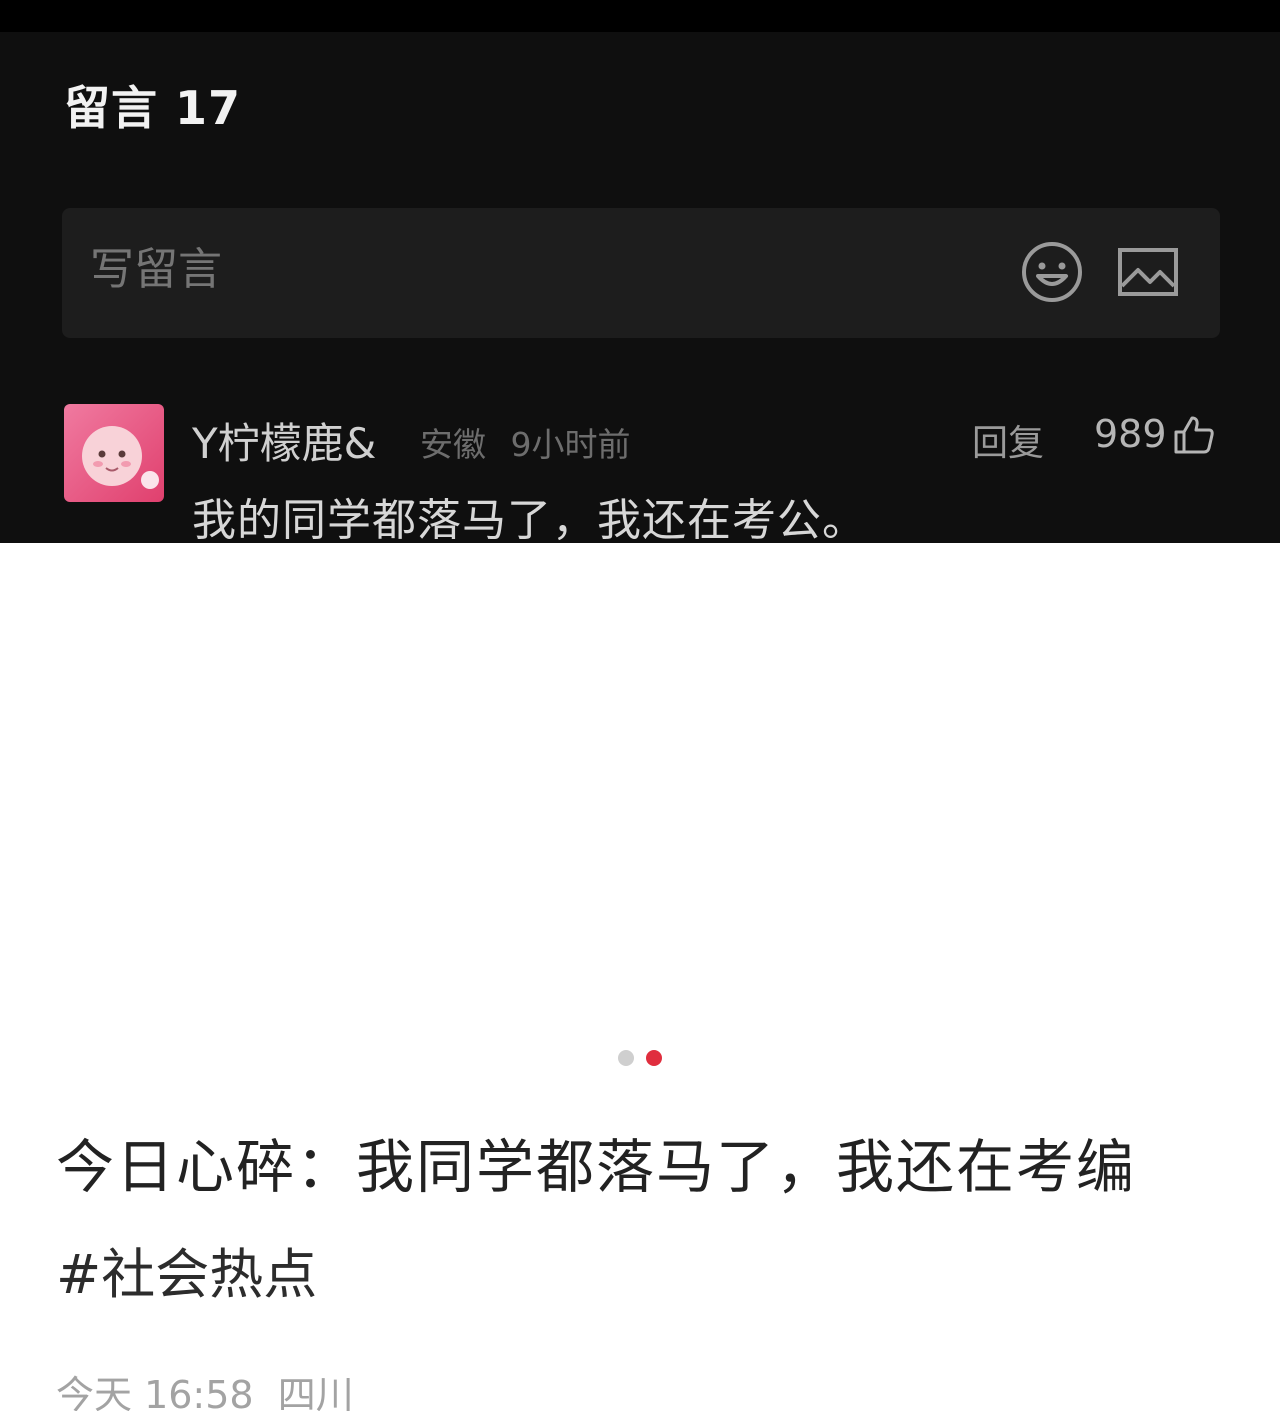  What do you see at coordinates (208, 108) in the screenshot?
I see `comments-count: 17` at bounding box center [208, 108].